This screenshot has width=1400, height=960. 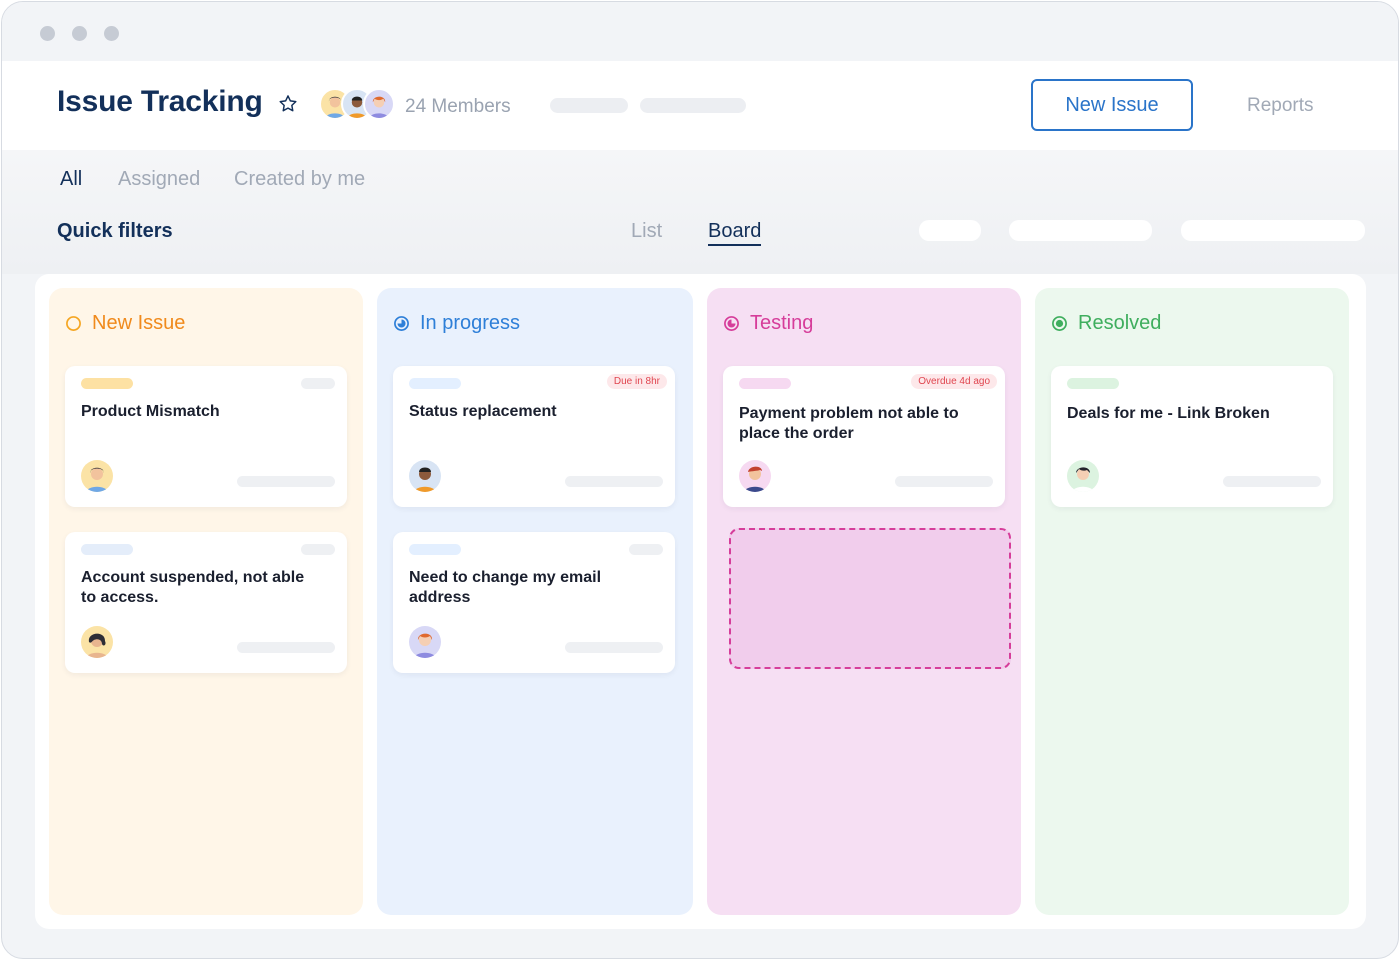 What do you see at coordinates (1112, 105) in the screenshot?
I see `new-issue-button: New Issue` at bounding box center [1112, 105].